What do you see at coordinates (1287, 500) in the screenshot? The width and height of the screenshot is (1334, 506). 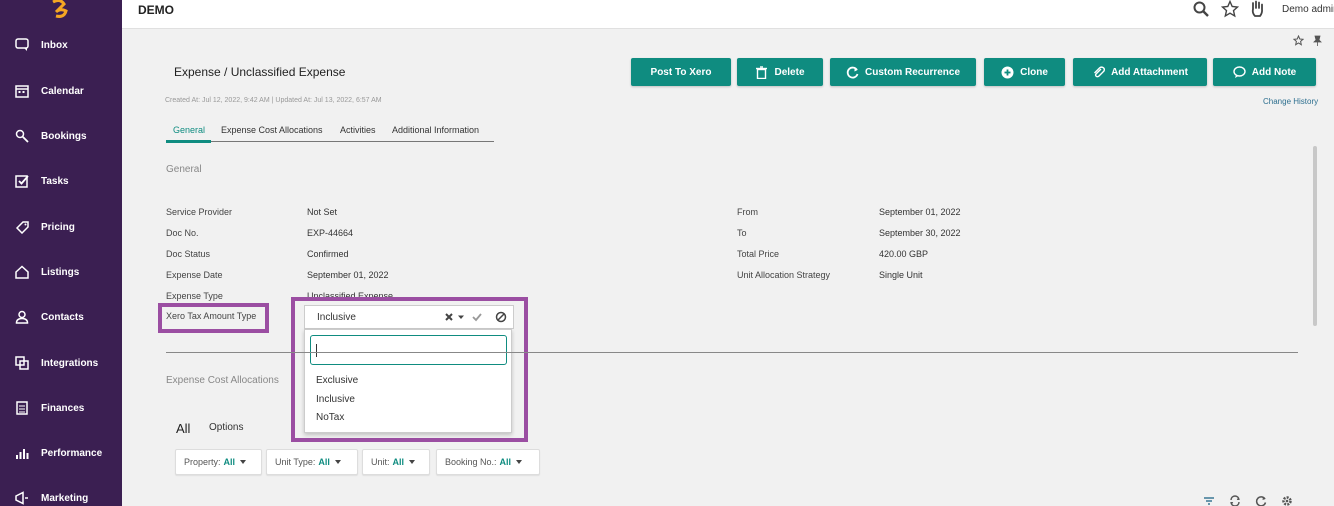 I see `settings-gear-icon` at bounding box center [1287, 500].